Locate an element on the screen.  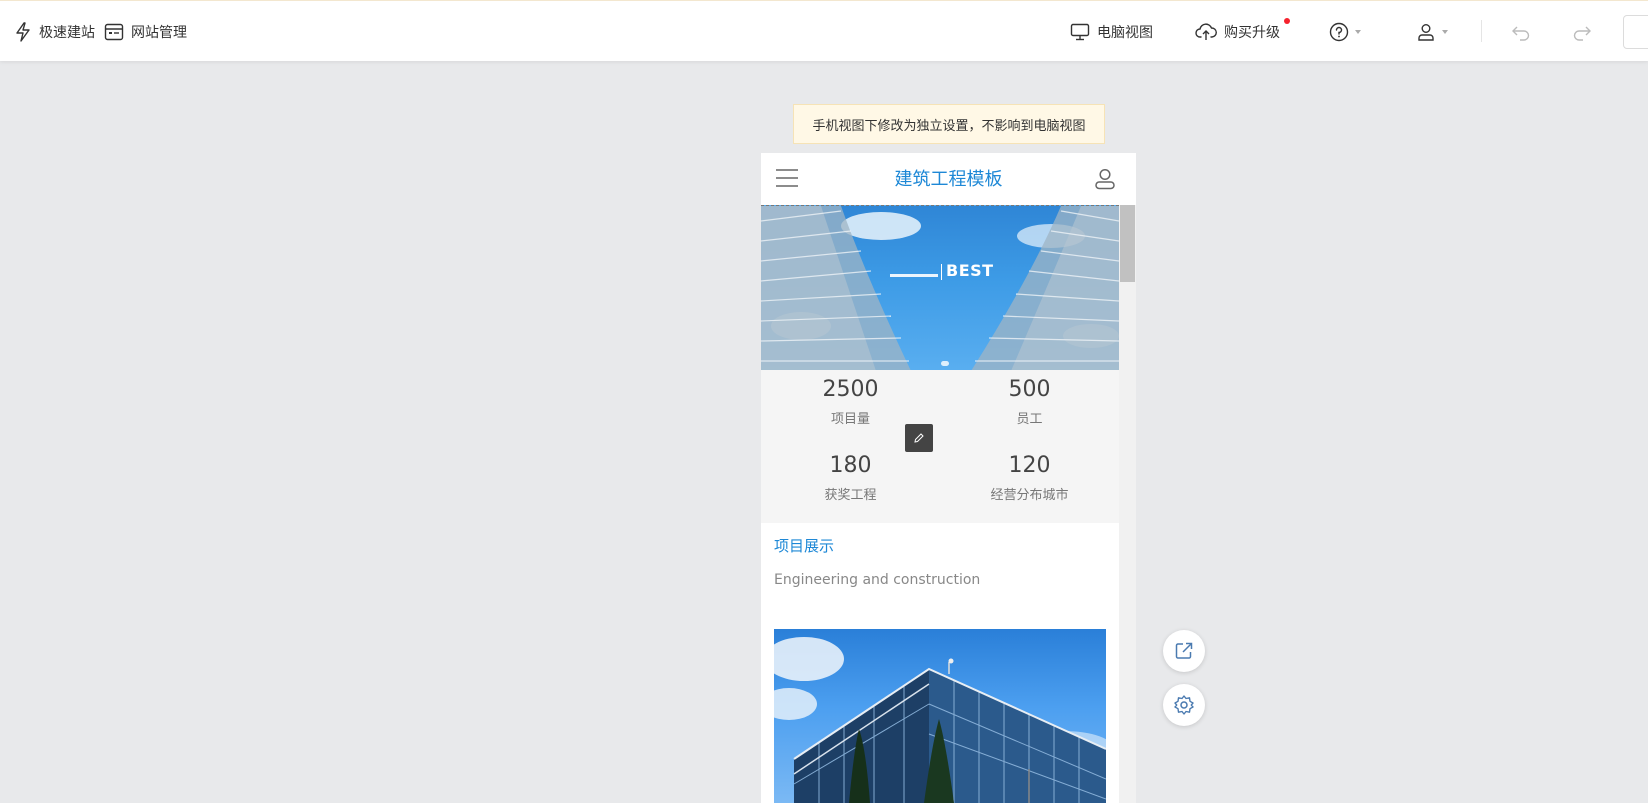
stat-value: 120 is located at coordinates (1029, 465).